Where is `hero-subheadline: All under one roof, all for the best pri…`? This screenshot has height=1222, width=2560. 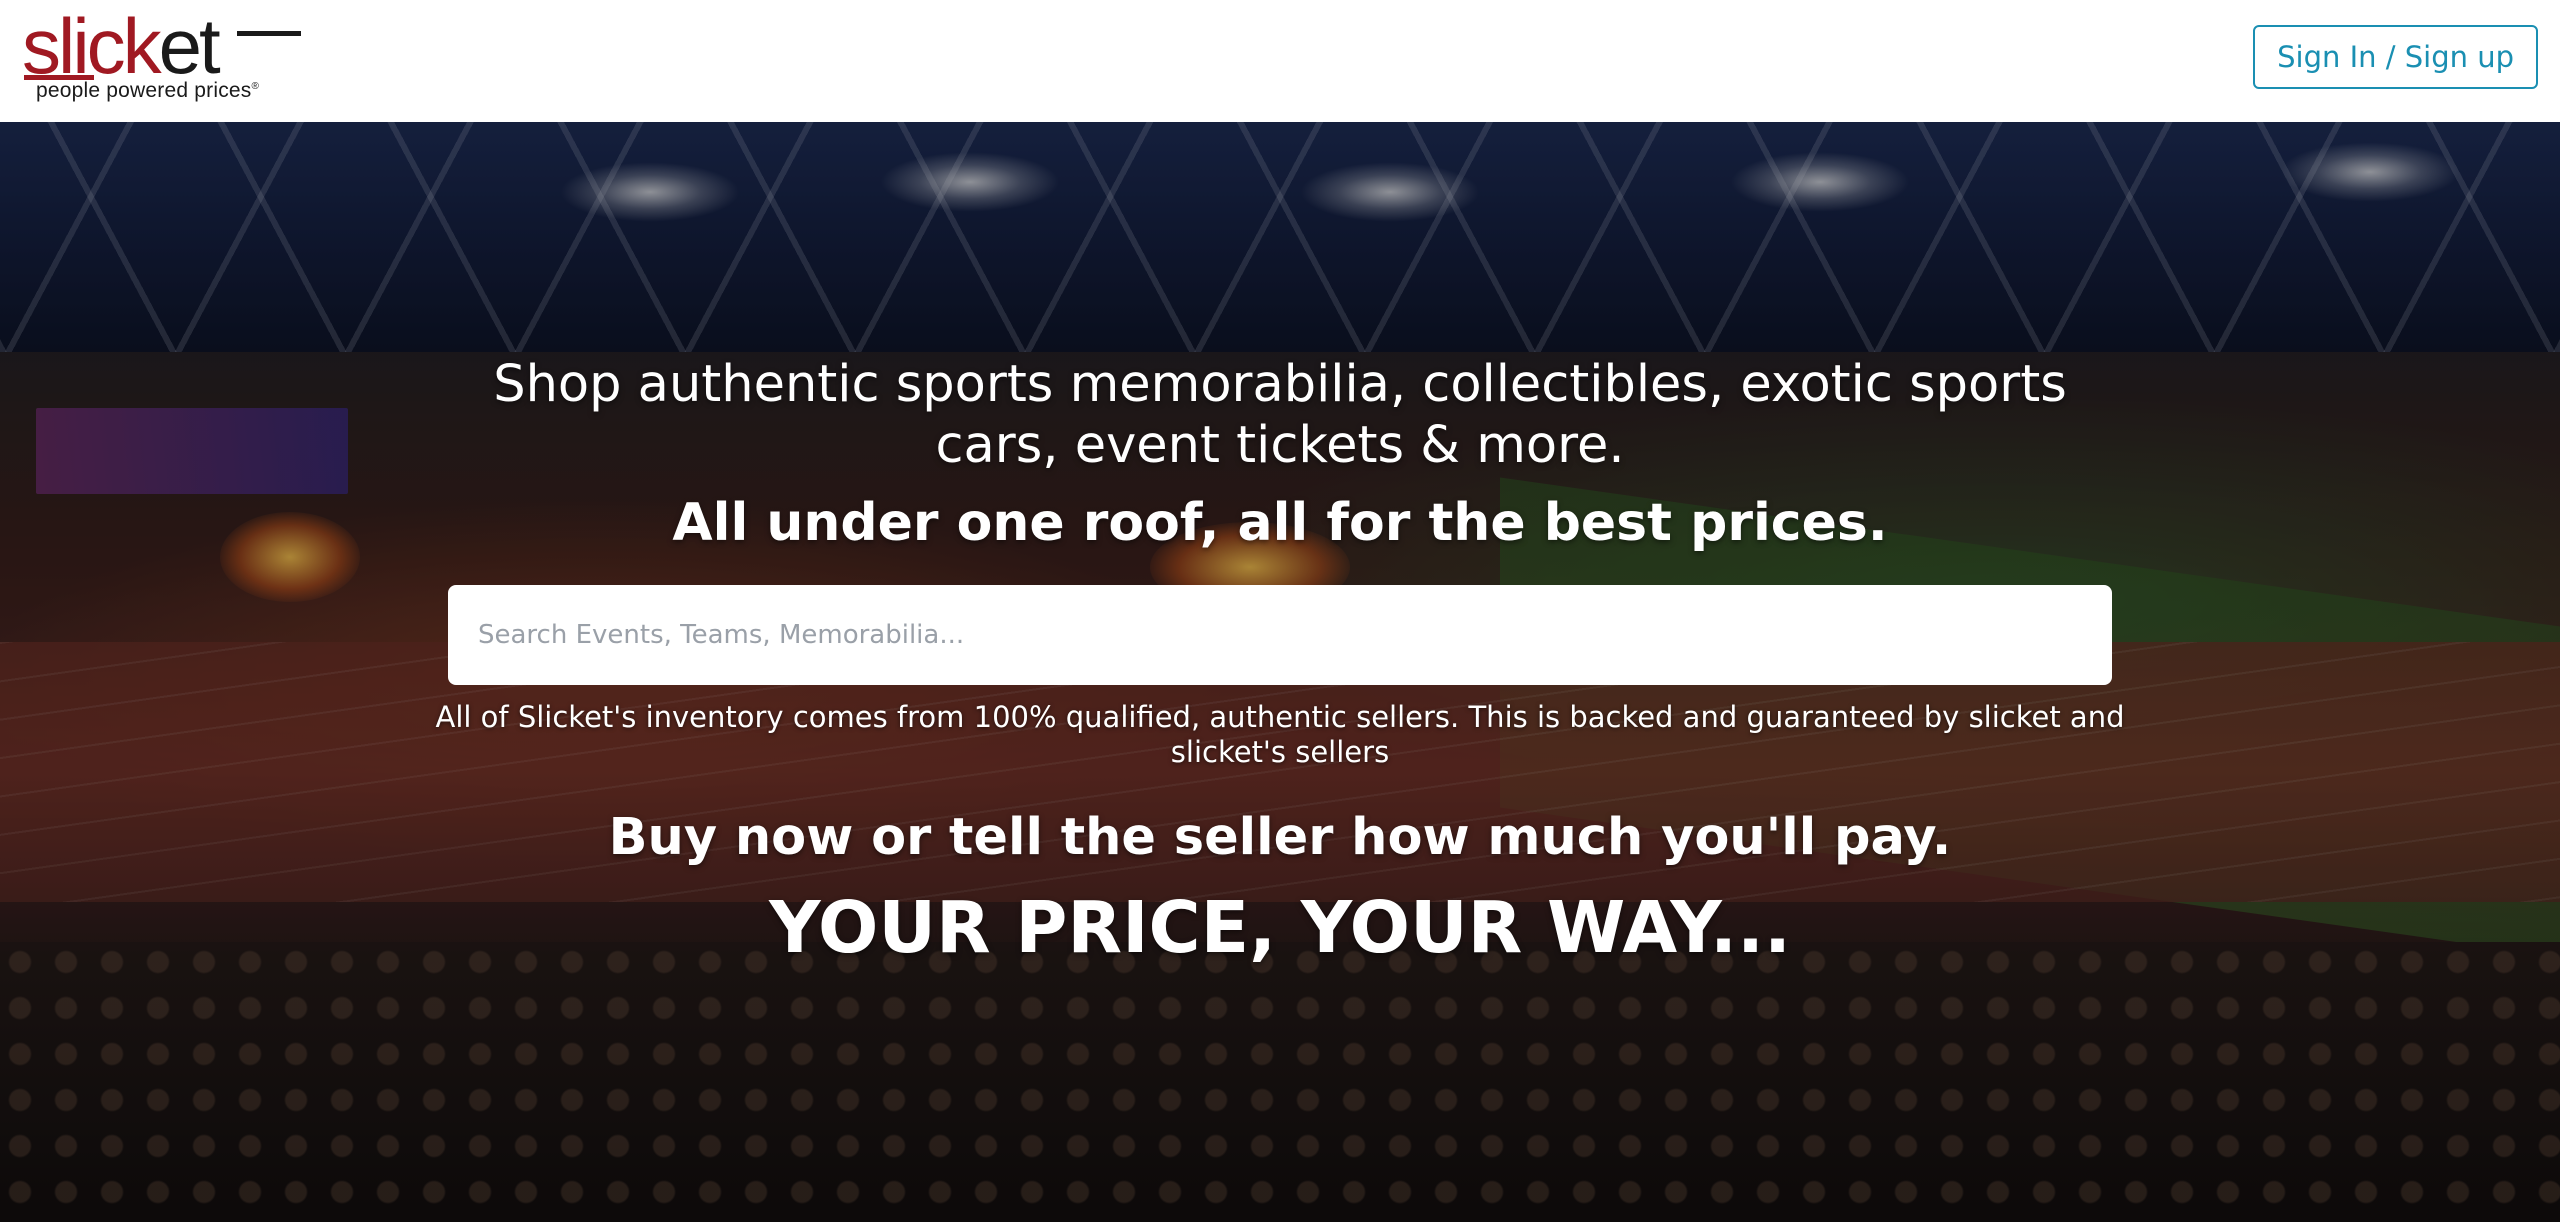 hero-subheadline: All under one roof, all for the best pri… is located at coordinates (1280, 523).